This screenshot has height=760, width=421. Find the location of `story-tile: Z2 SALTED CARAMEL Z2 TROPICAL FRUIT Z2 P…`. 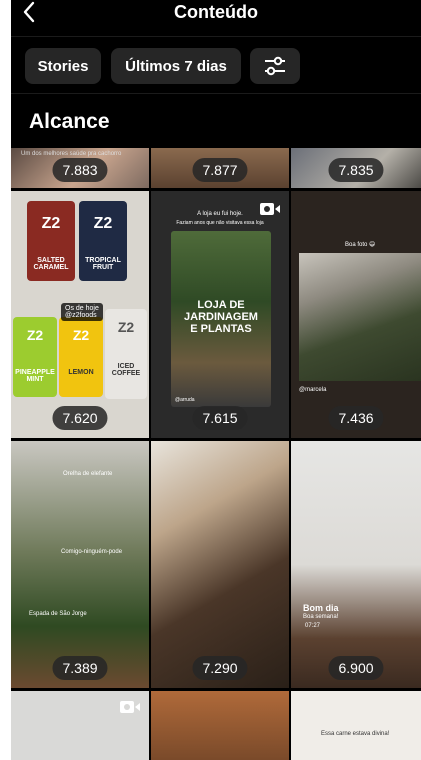

story-tile: Z2 SALTED CARAMEL Z2 TROPICAL FRUIT Z2 P… is located at coordinates (80, 314).